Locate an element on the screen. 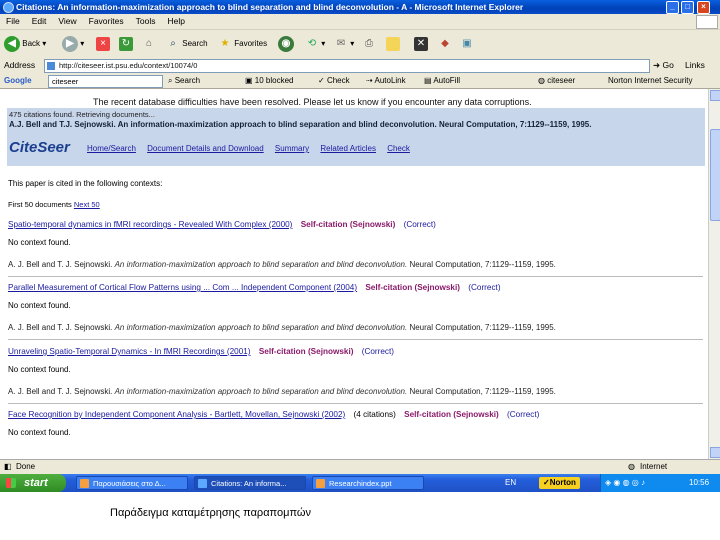  taskbar-item: Researchindex.ppt is located at coordinates (368, 483).